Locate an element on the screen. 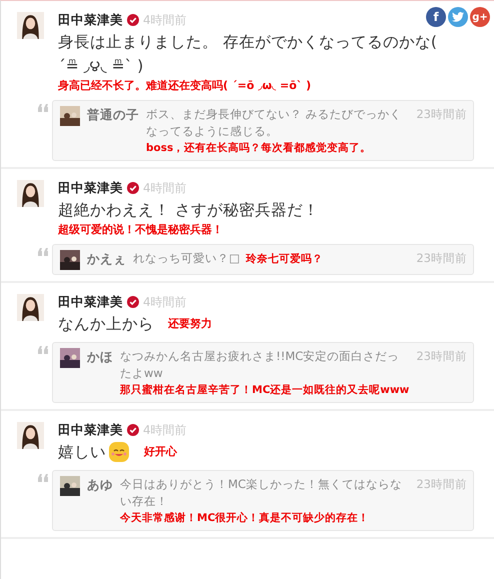  twitter-button is located at coordinates (458, 17).